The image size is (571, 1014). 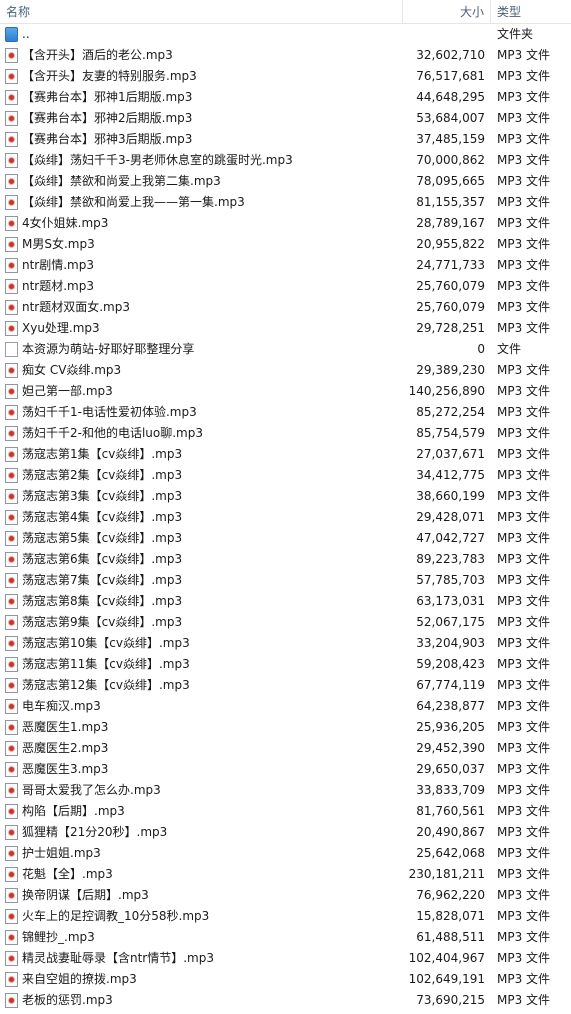 I want to click on file-row: ntr剧情.mp3 24,771,733 MP3 文件, so click(x=285, y=265).